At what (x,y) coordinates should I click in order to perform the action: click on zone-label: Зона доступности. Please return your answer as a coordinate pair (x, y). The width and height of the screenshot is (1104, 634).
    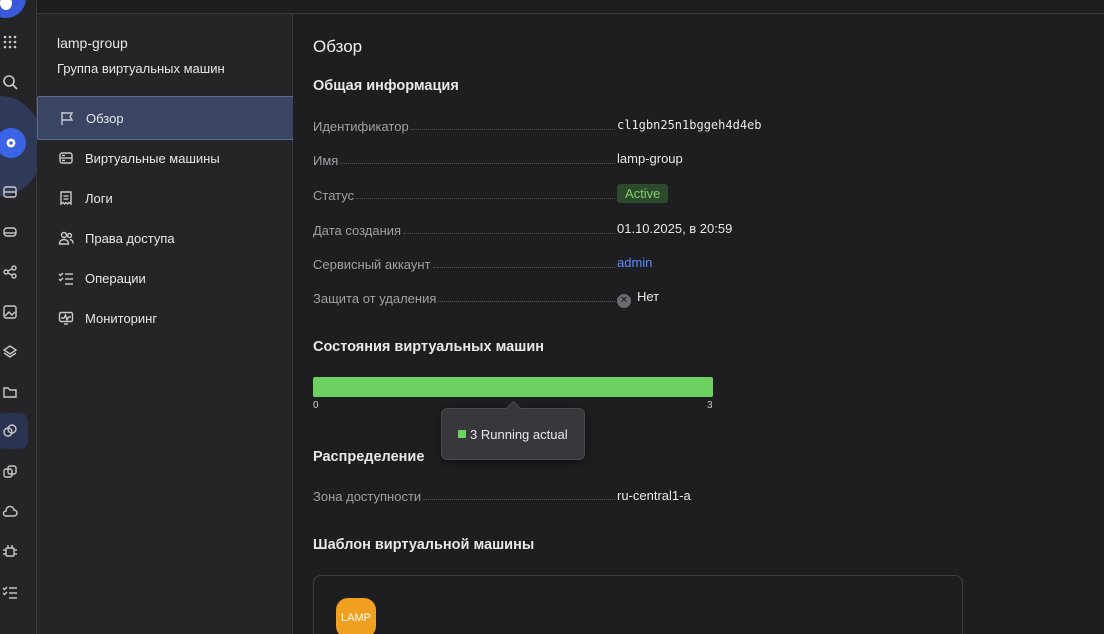
    Looking at the image, I should click on (367, 496).